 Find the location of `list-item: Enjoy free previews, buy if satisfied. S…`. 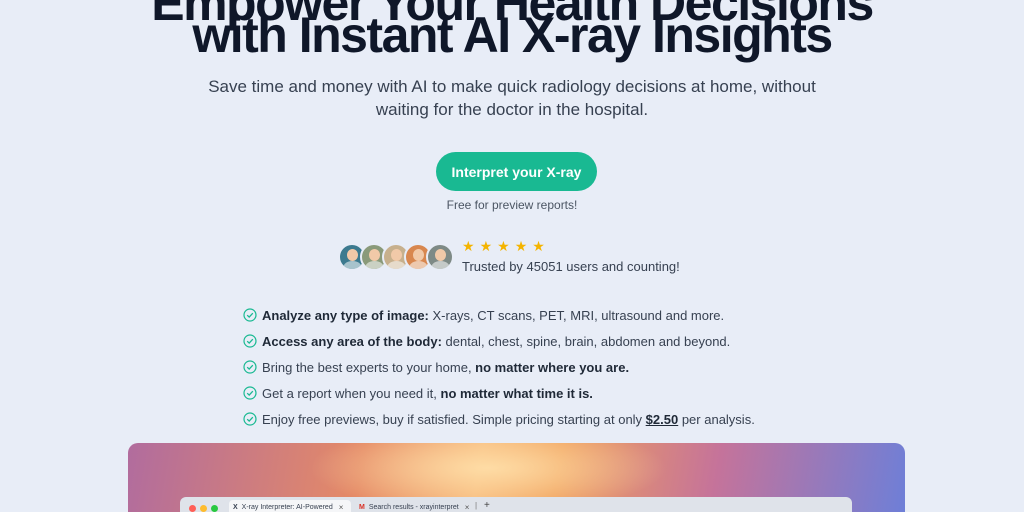

list-item: Enjoy free previews, buy if satisfied. S… is located at coordinates (499, 419).